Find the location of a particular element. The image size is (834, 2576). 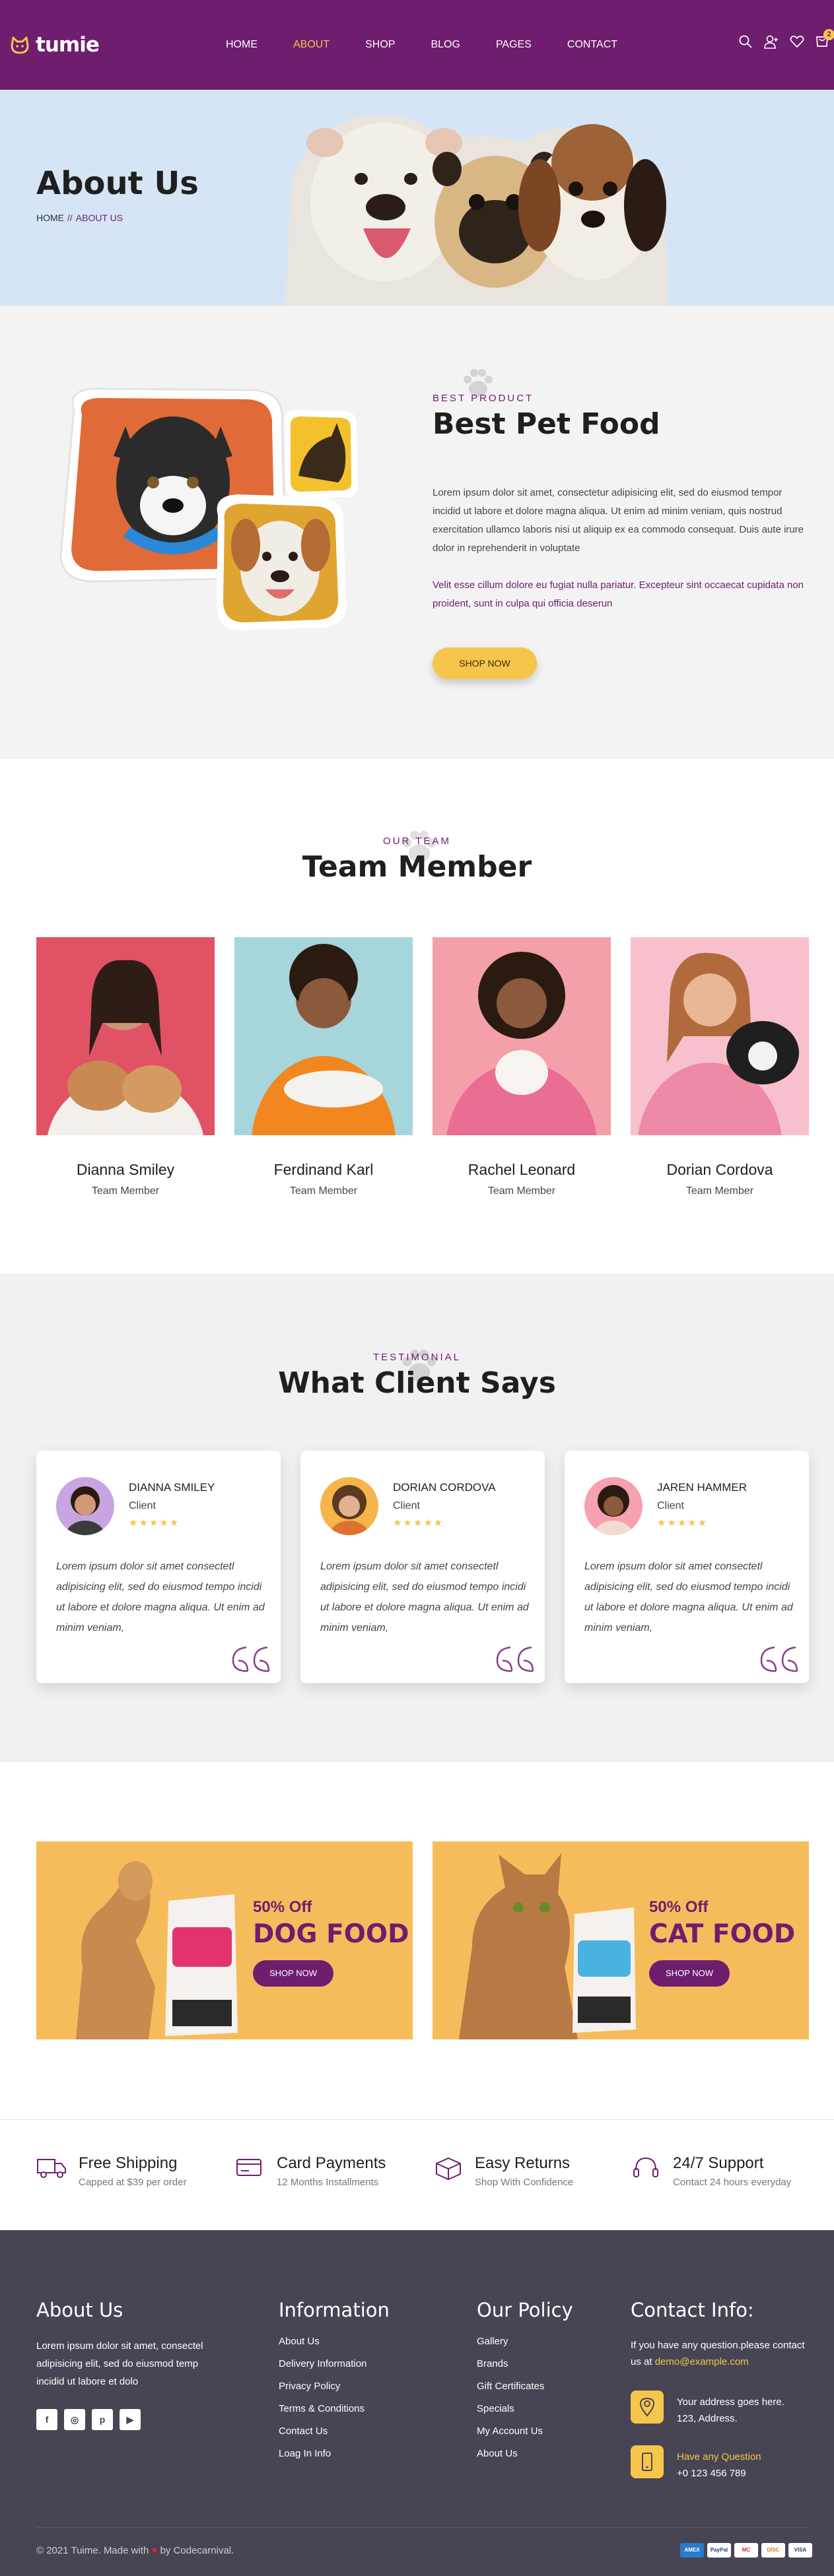

user-icon is located at coordinates (771, 41).